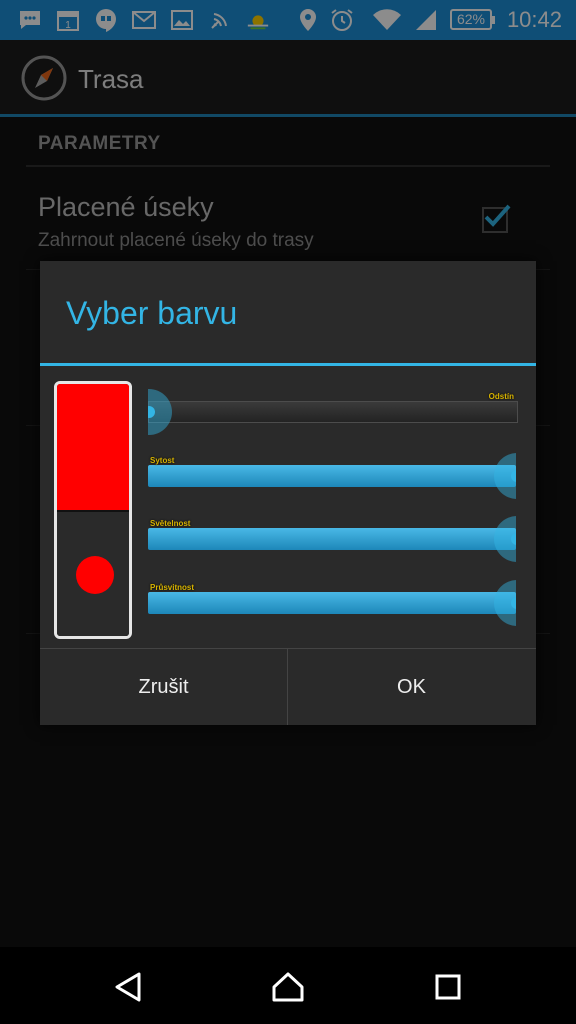 Image resolution: width=576 pixels, height=1024 pixels. I want to click on saturation-label: Sytost, so click(162, 460).